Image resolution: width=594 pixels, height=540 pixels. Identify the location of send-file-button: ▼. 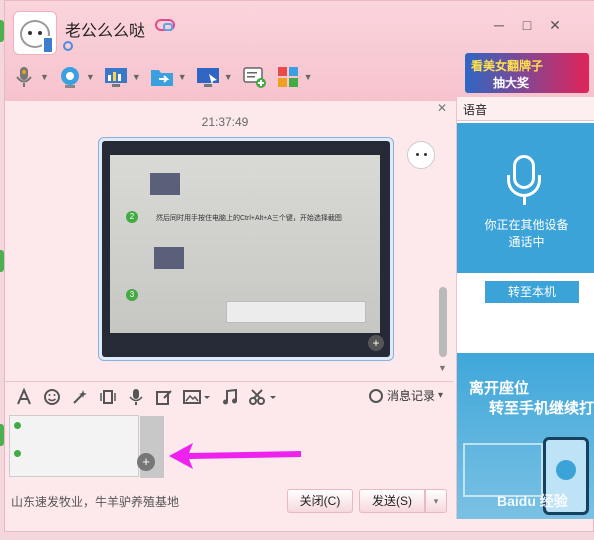
(168, 77).